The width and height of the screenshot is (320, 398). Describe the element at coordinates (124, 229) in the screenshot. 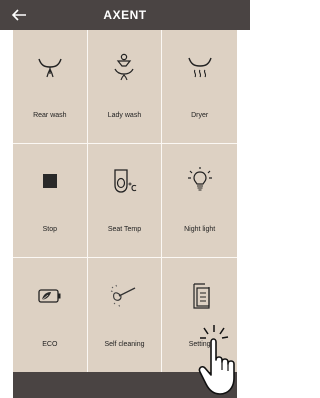

I see `tile-label: Seat Temp` at that location.